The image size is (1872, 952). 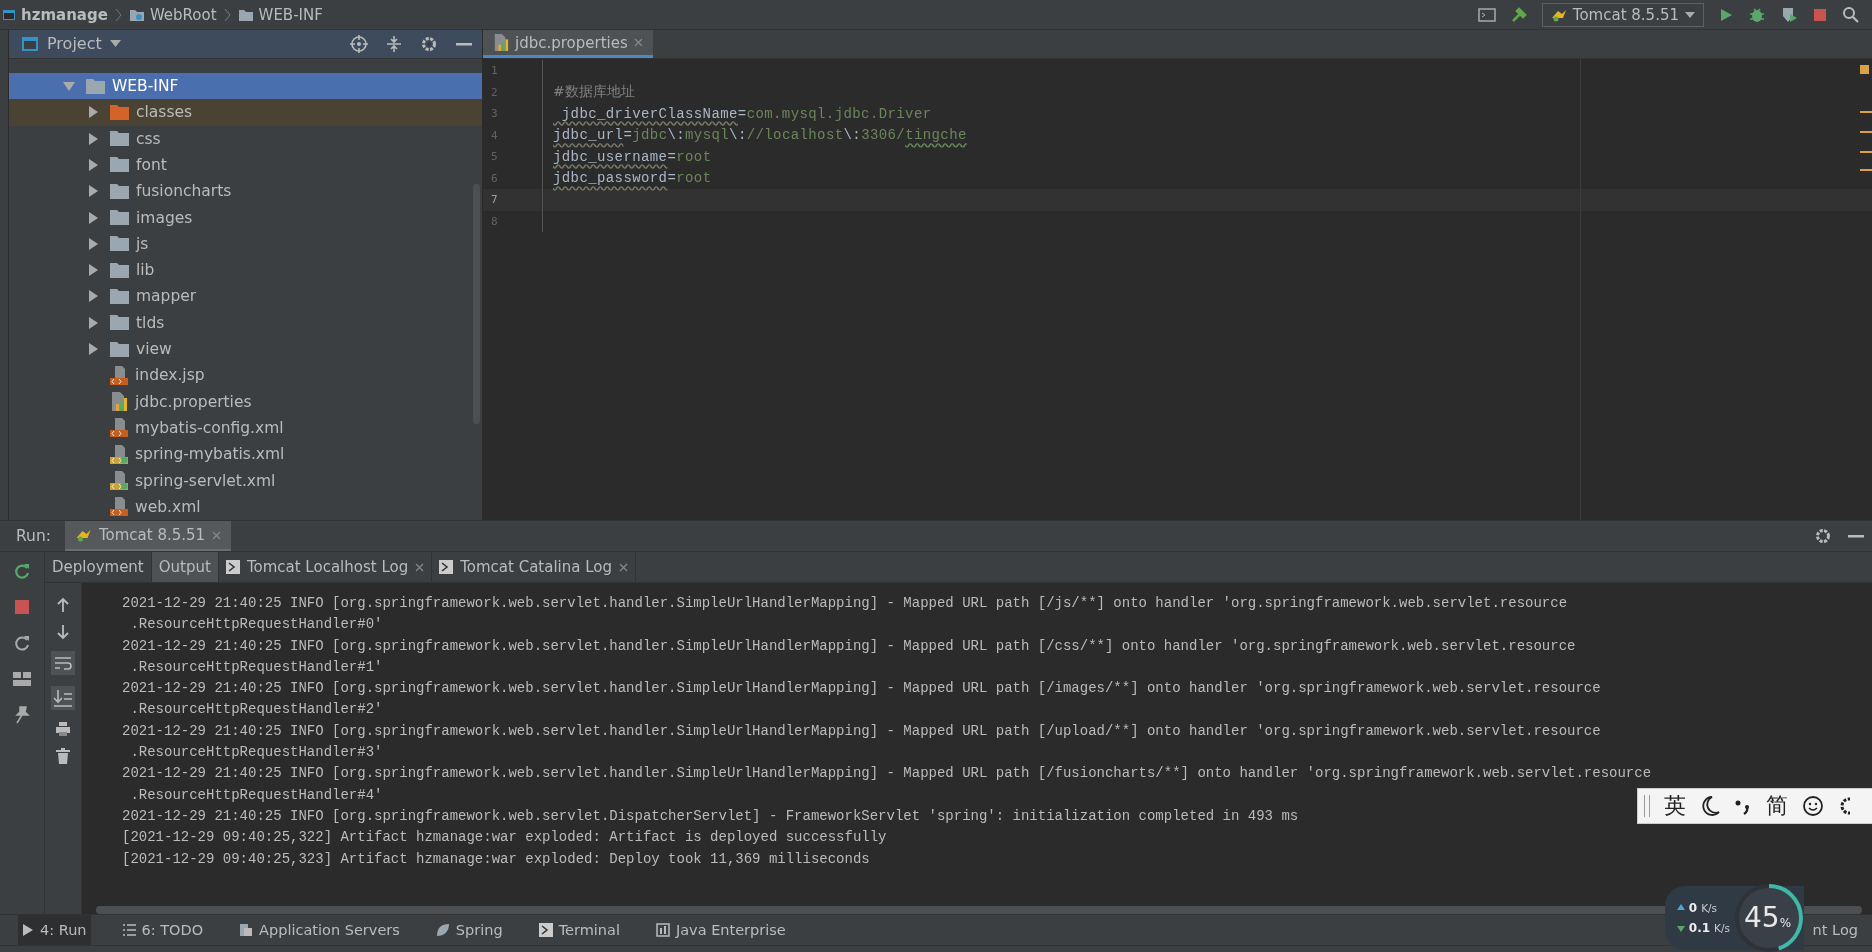 What do you see at coordinates (568, 44) in the screenshot?
I see `editor-tab: jdbc.properties` at bounding box center [568, 44].